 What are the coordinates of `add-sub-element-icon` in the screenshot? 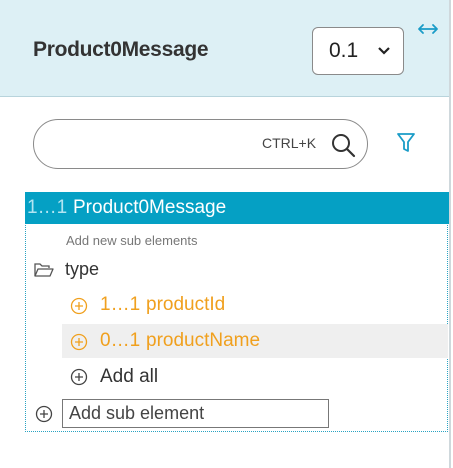 It's located at (44, 416).